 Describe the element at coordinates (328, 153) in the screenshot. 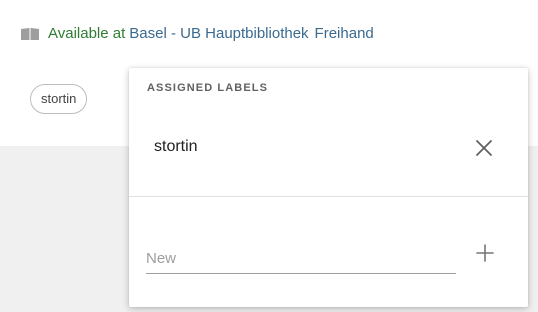

I see `assigned-label-row: stortin` at that location.